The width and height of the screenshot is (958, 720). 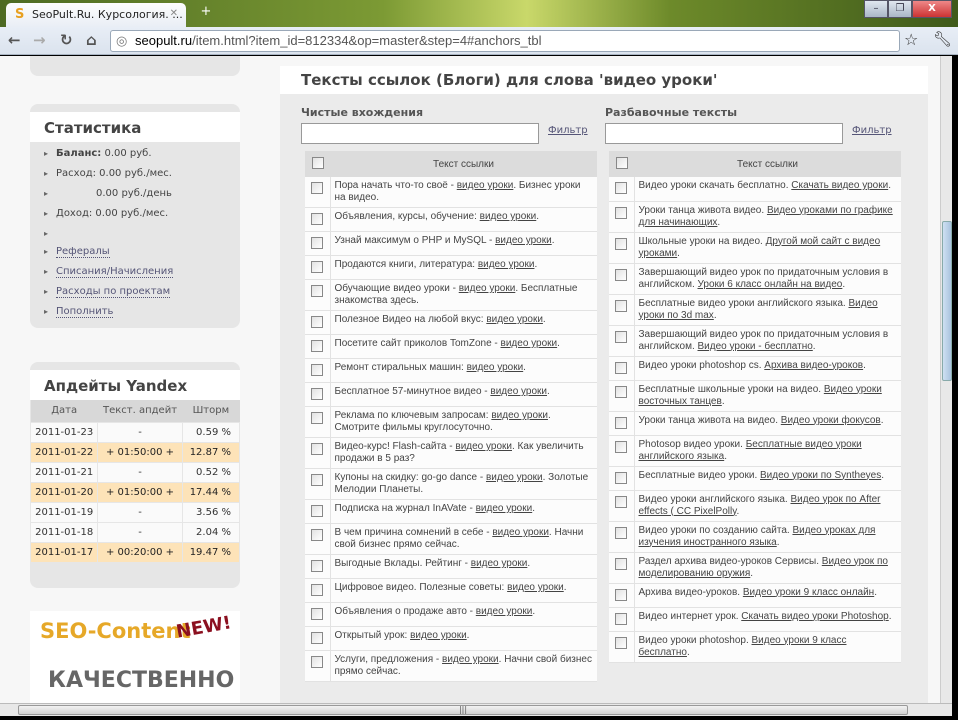 What do you see at coordinates (476, 709) in the screenshot?
I see `horizontal-scrollbar: |||` at bounding box center [476, 709].